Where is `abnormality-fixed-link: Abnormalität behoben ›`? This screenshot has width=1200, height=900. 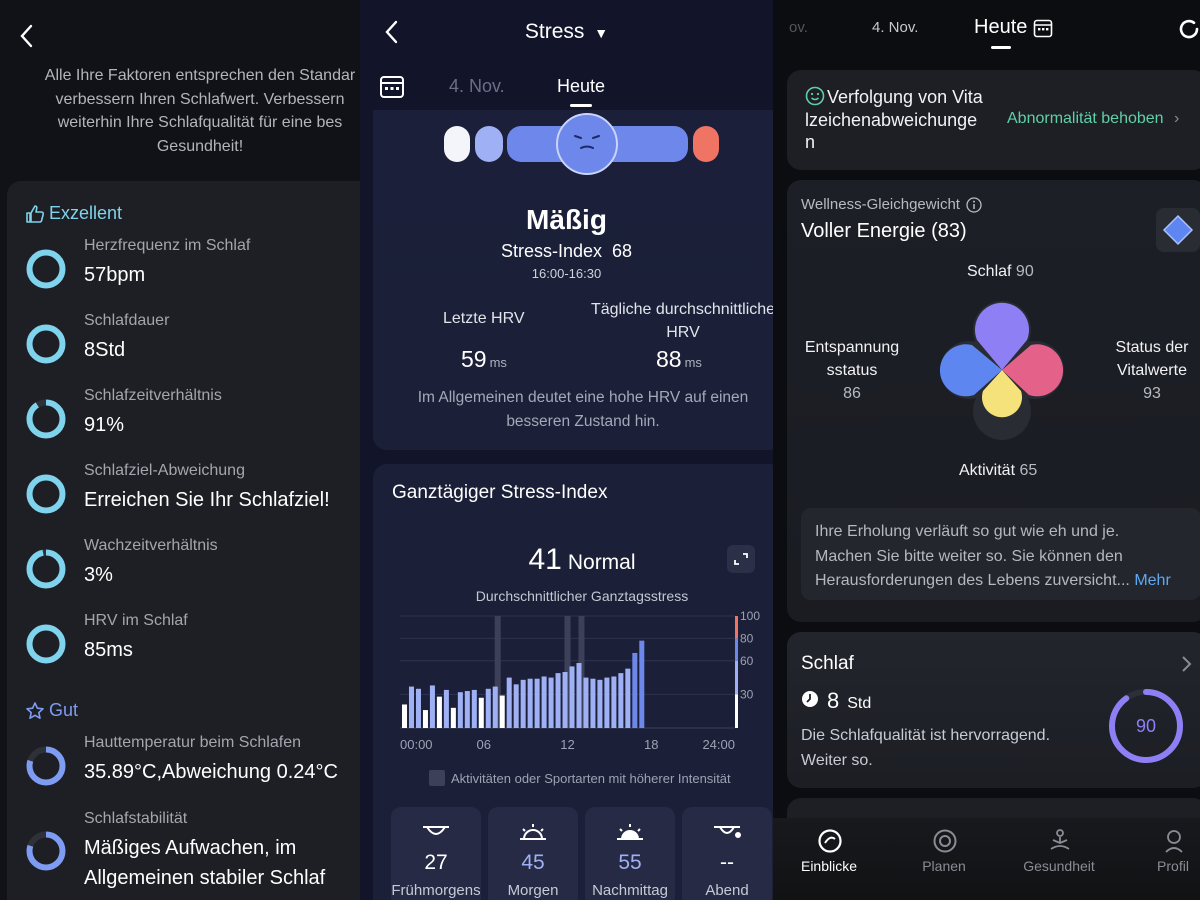 abnormality-fixed-link: Abnormalität behoben › is located at coordinates (1093, 119).